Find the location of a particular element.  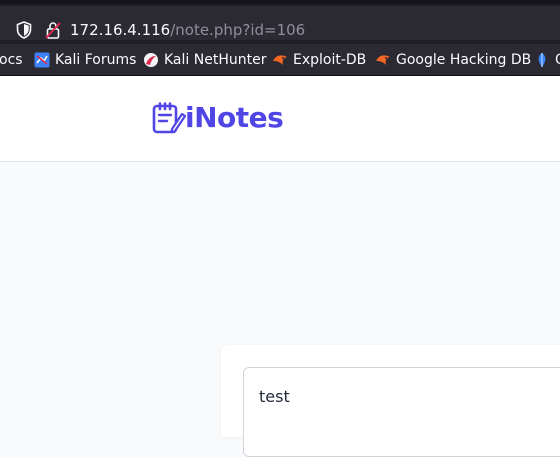

bookmark-kali-forums: Kali Forums is located at coordinates (85, 60).